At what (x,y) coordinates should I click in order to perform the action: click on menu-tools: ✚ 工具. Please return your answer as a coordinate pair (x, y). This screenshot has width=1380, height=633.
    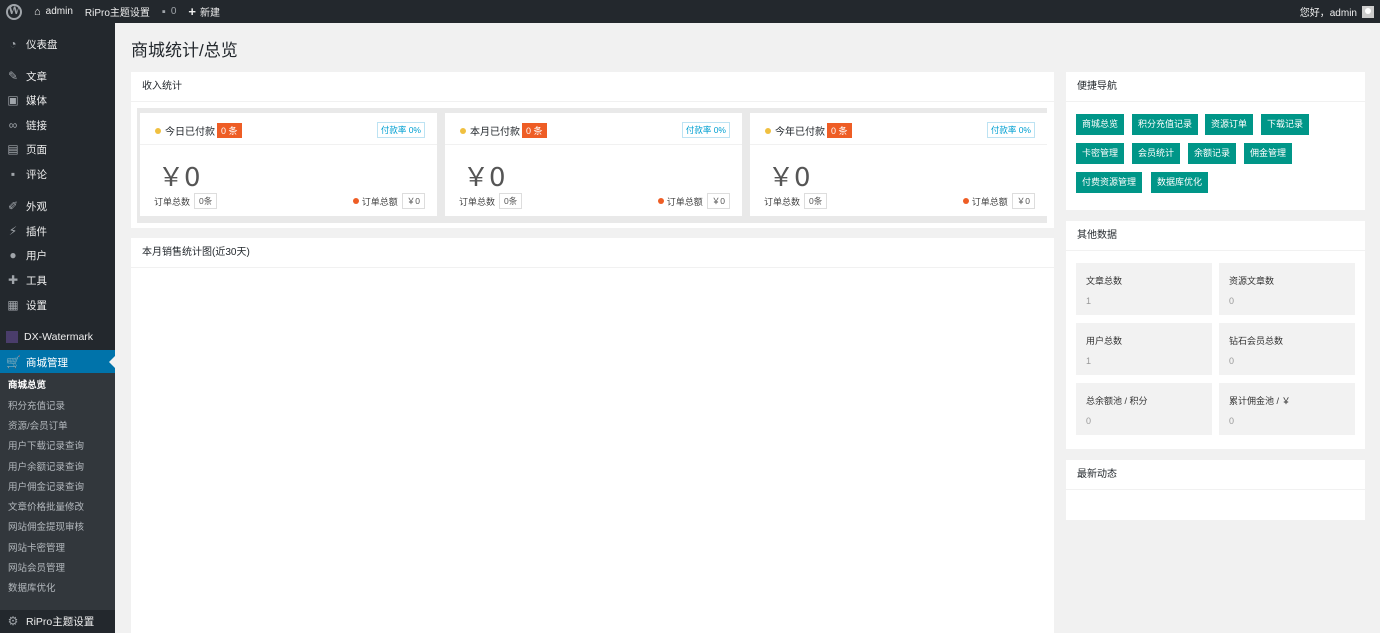
    Looking at the image, I should click on (57, 280).